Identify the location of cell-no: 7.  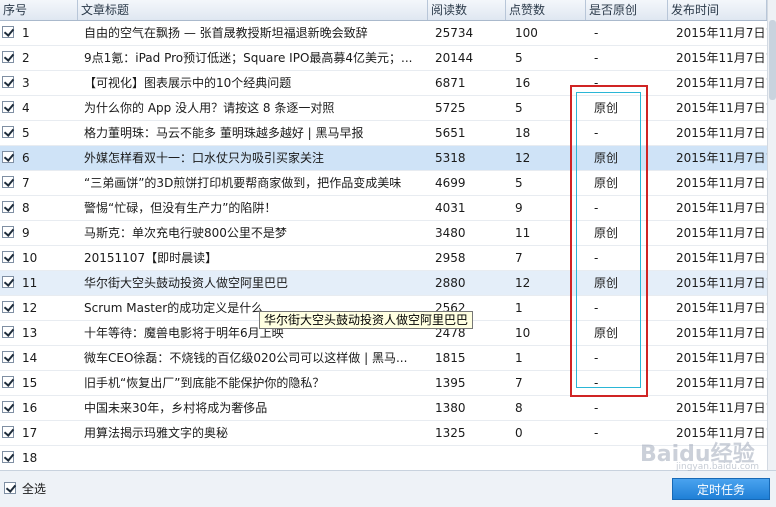
(26, 183).